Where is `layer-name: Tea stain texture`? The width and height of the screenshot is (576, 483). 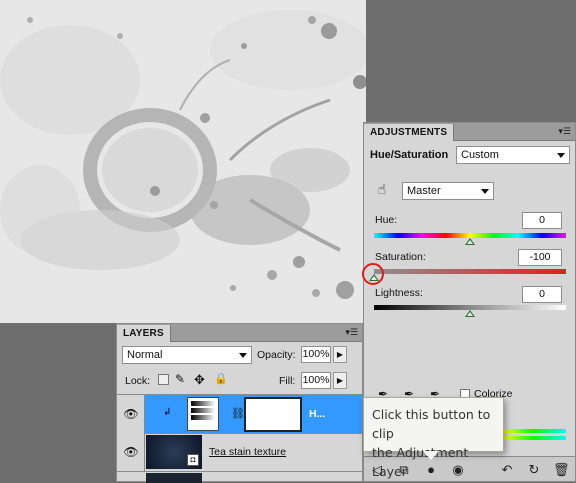 layer-name: Tea stain texture is located at coordinates (248, 452).